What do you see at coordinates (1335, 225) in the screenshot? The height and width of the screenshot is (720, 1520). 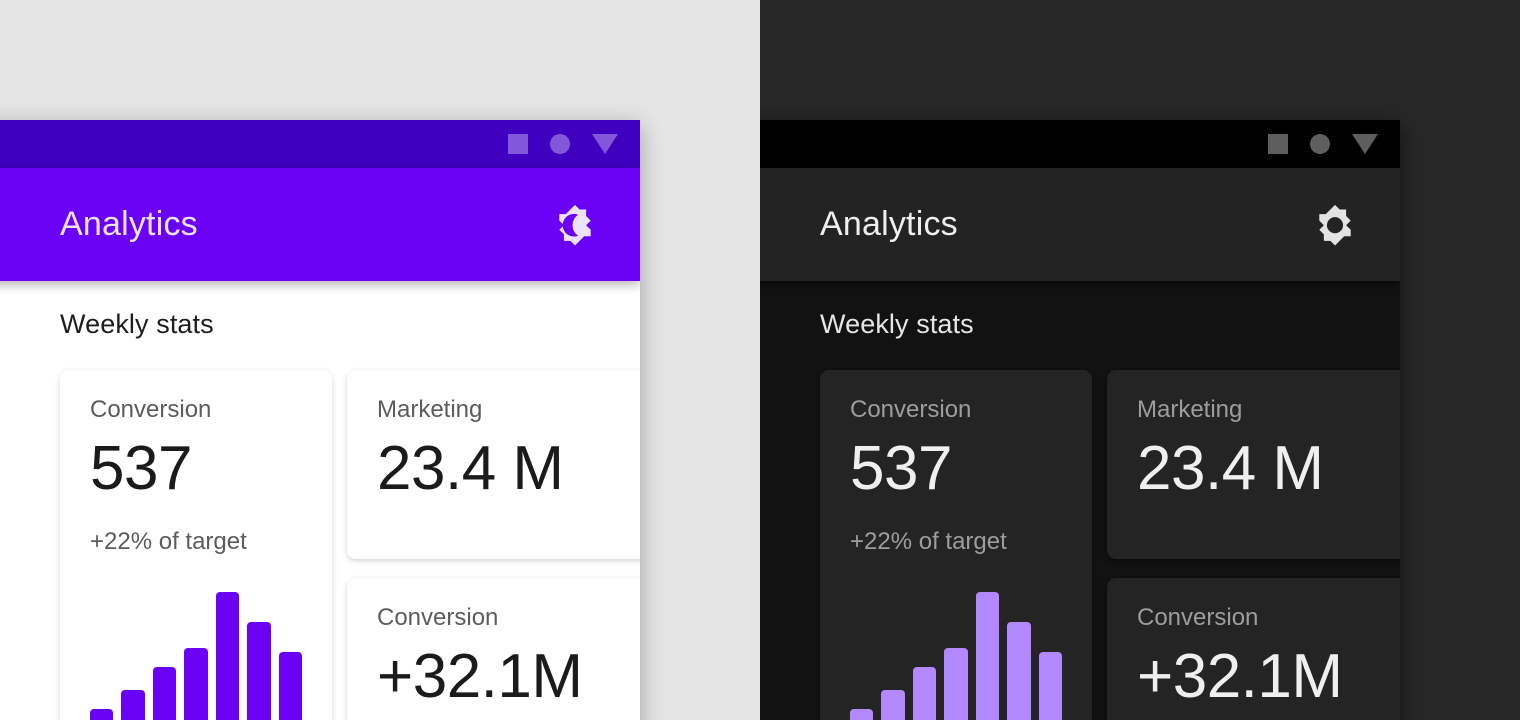 I see `light-mode-sun-icon` at bounding box center [1335, 225].